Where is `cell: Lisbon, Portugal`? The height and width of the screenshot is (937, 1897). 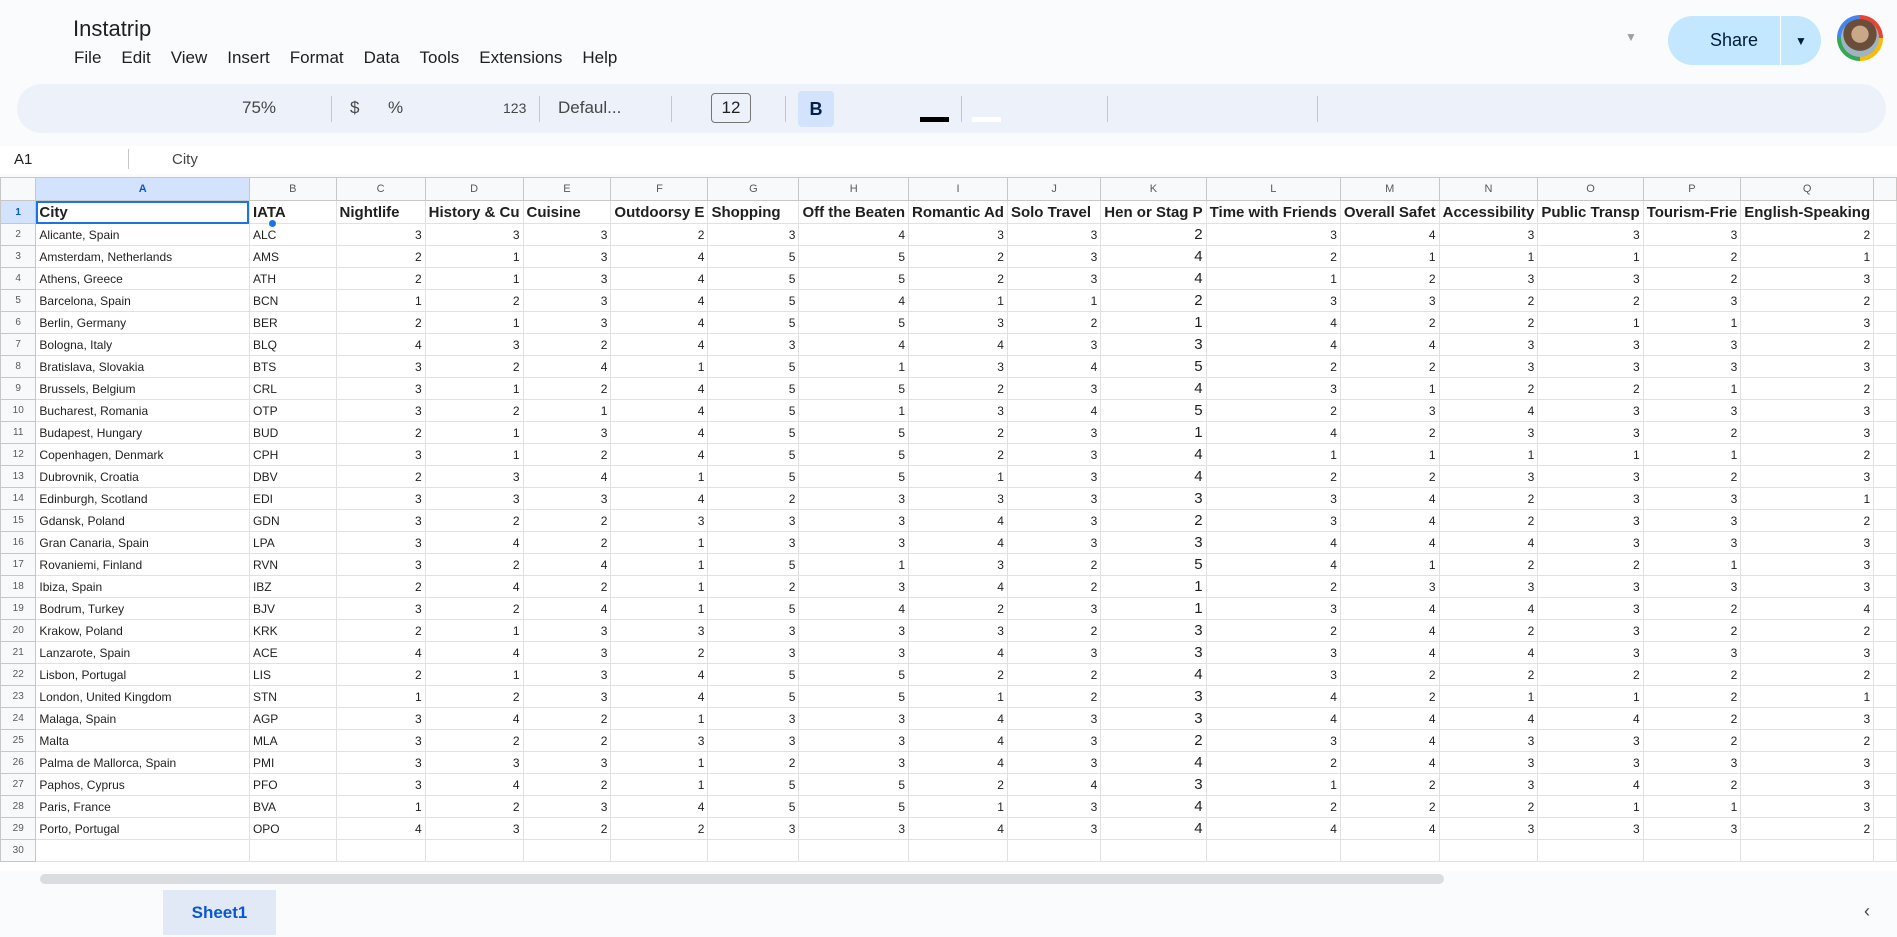
cell: Lisbon, Portugal is located at coordinates (142, 674).